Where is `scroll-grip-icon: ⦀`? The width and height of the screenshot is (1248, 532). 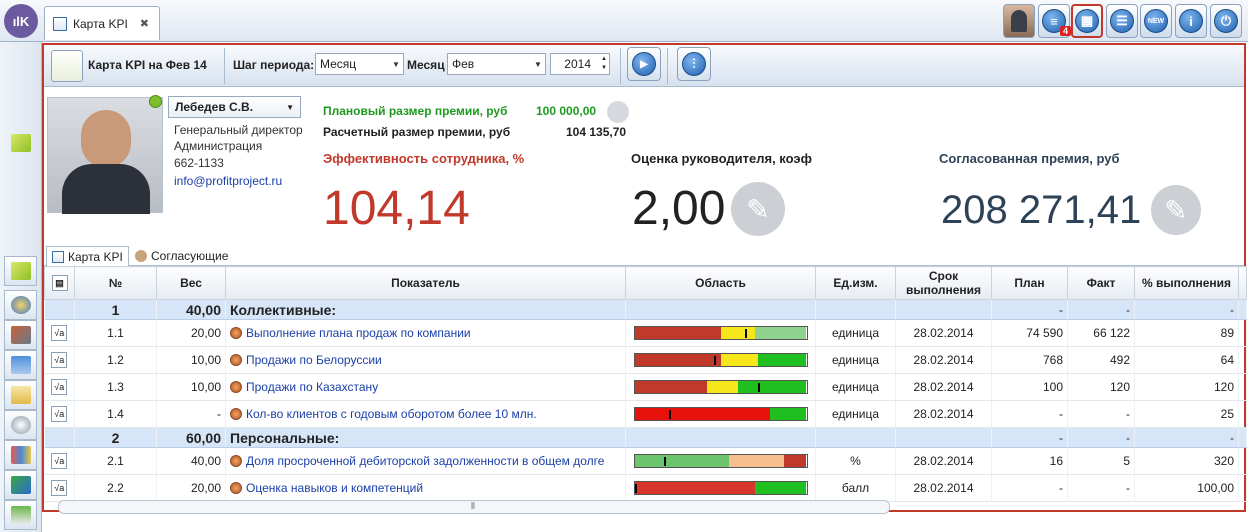
scroll-grip-icon: ⦀ is located at coordinates (473, 506).